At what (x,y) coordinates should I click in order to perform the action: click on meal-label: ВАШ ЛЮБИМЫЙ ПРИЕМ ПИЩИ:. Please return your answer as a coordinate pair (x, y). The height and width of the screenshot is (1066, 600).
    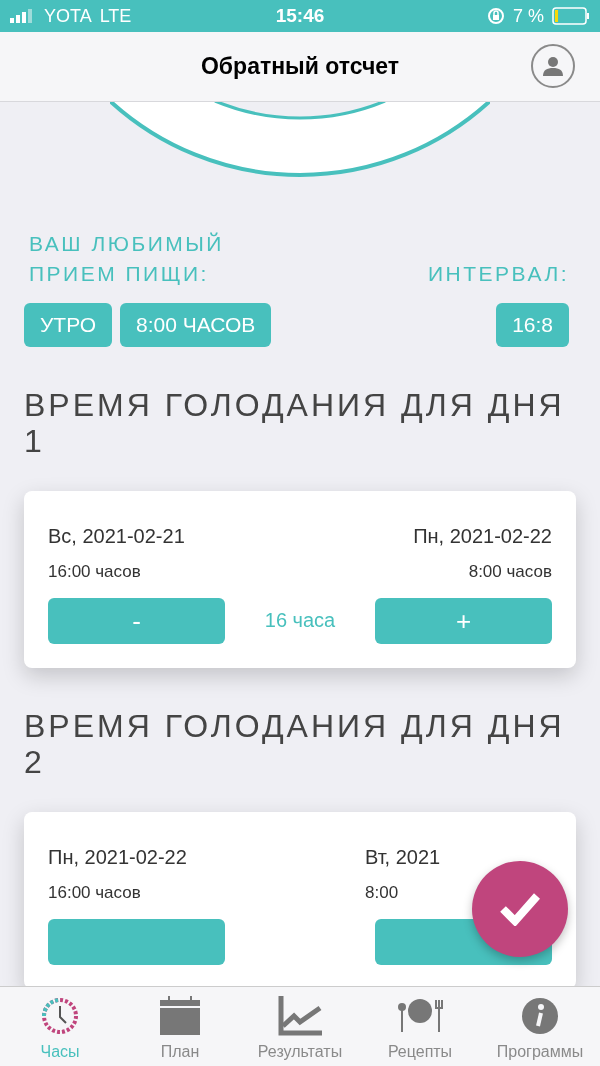
    Looking at the image, I should click on (126, 259).